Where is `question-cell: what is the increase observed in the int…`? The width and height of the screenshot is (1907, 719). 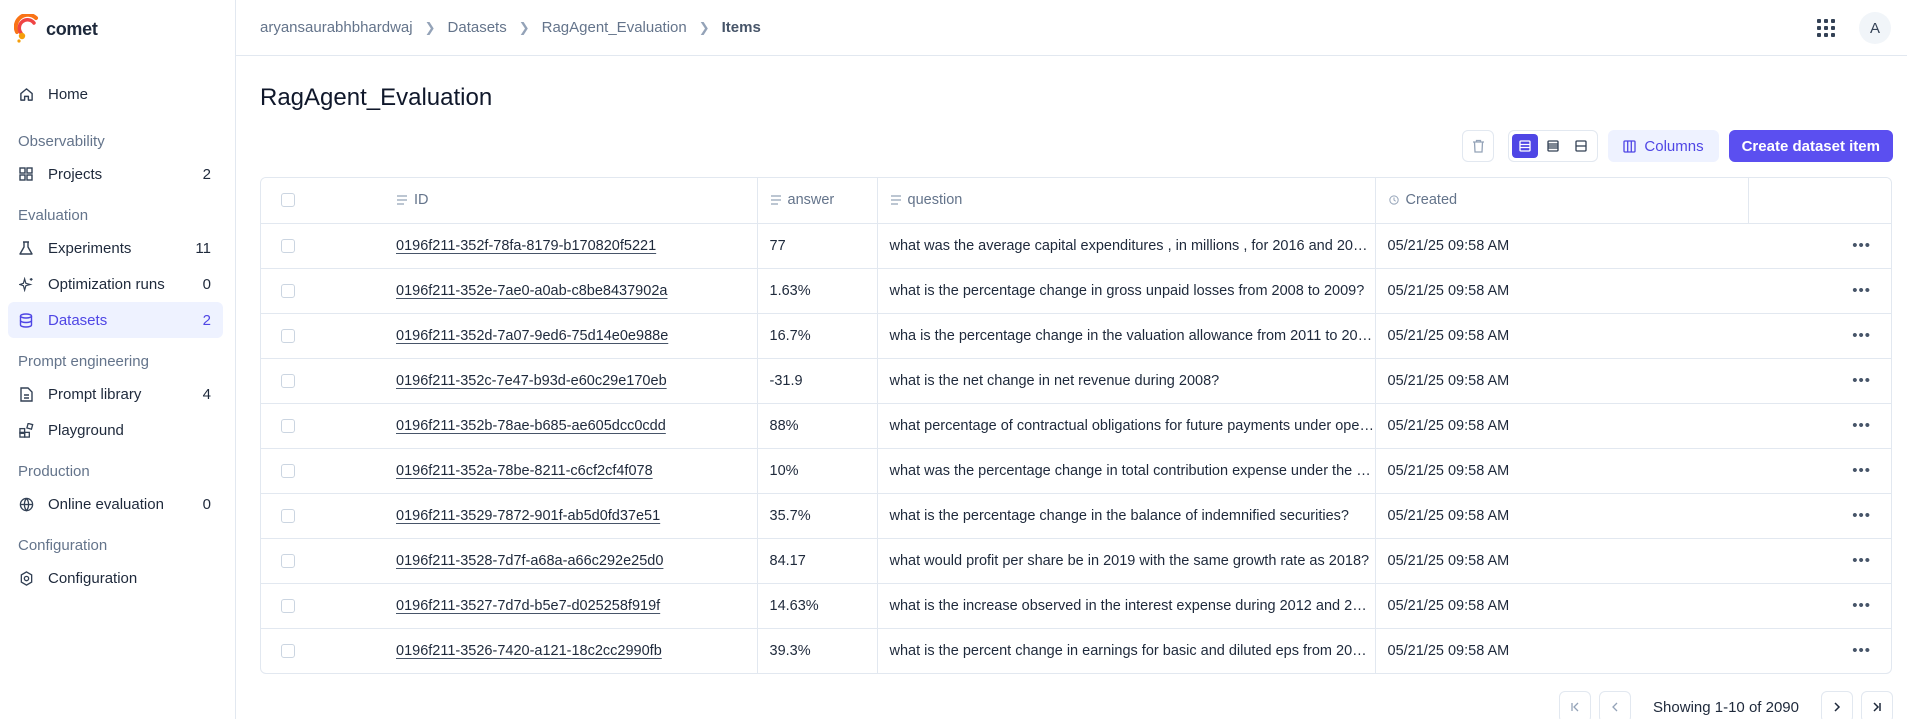
question-cell: what is the increase observed in the int… is located at coordinates (1126, 606).